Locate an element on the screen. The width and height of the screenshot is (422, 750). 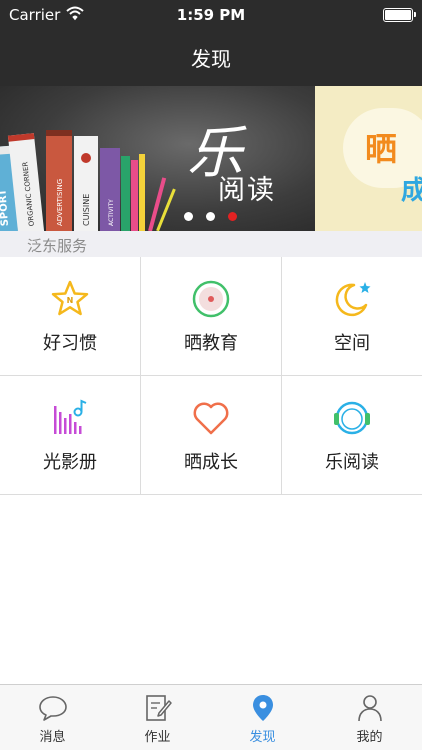
person-icon is located at coordinates (369, 708).